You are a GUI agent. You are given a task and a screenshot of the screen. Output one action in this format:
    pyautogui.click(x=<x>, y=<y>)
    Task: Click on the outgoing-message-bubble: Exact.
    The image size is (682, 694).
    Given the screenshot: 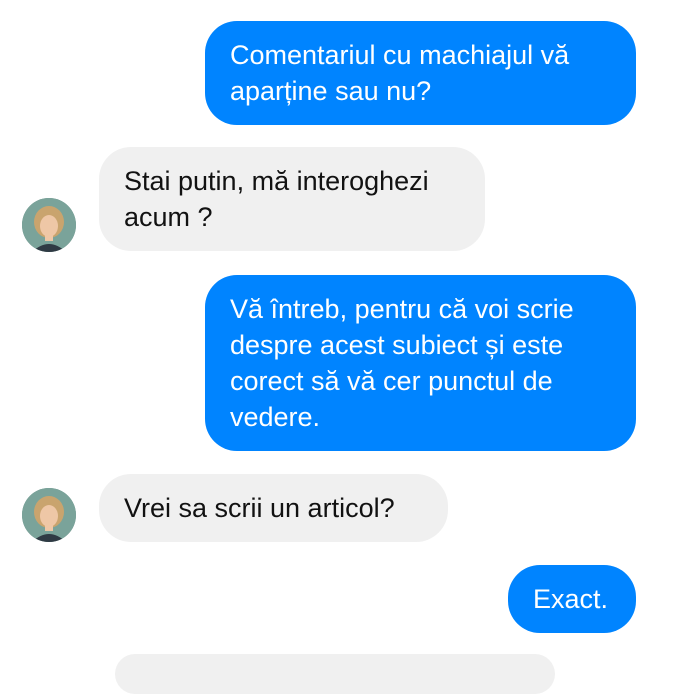 What is the action you would take?
    pyautogui.click(x=572, y=599)
    